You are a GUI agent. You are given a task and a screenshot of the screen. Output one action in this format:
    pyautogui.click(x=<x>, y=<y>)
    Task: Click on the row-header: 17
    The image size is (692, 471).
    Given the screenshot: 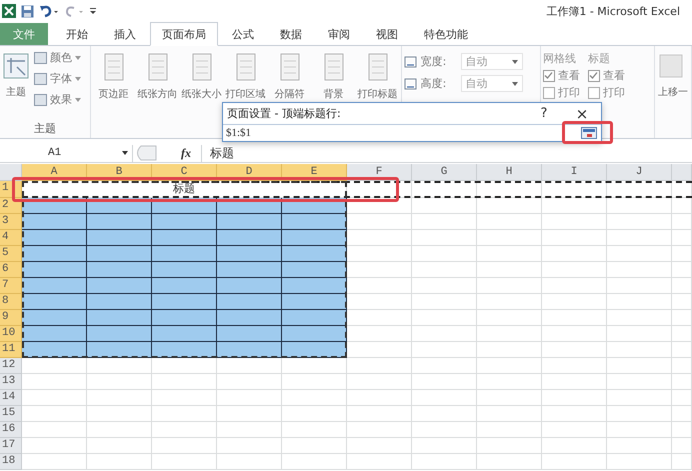 What is the action you would take?
    pyautogui.click(x=11, y=446)
    